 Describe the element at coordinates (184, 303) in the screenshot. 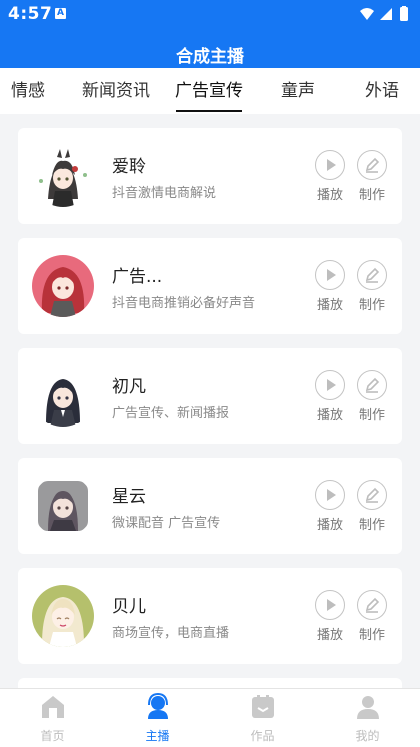

I see `anchor-description: 抖音电商推销必备好声音` at that location.